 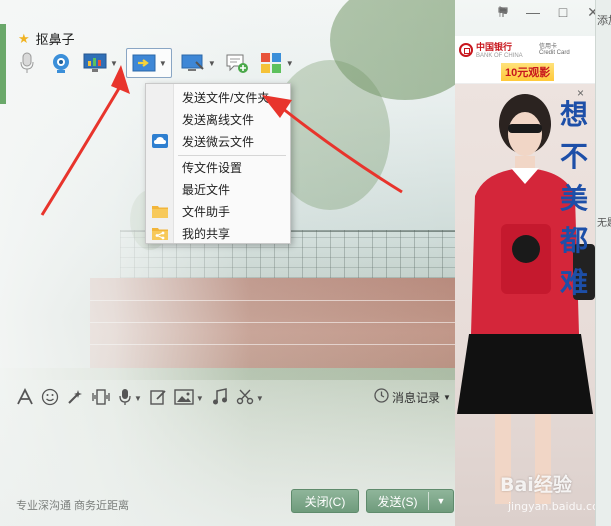 I want to click on menu-item-my-share: 我的共享, so click(x=218, y=233).